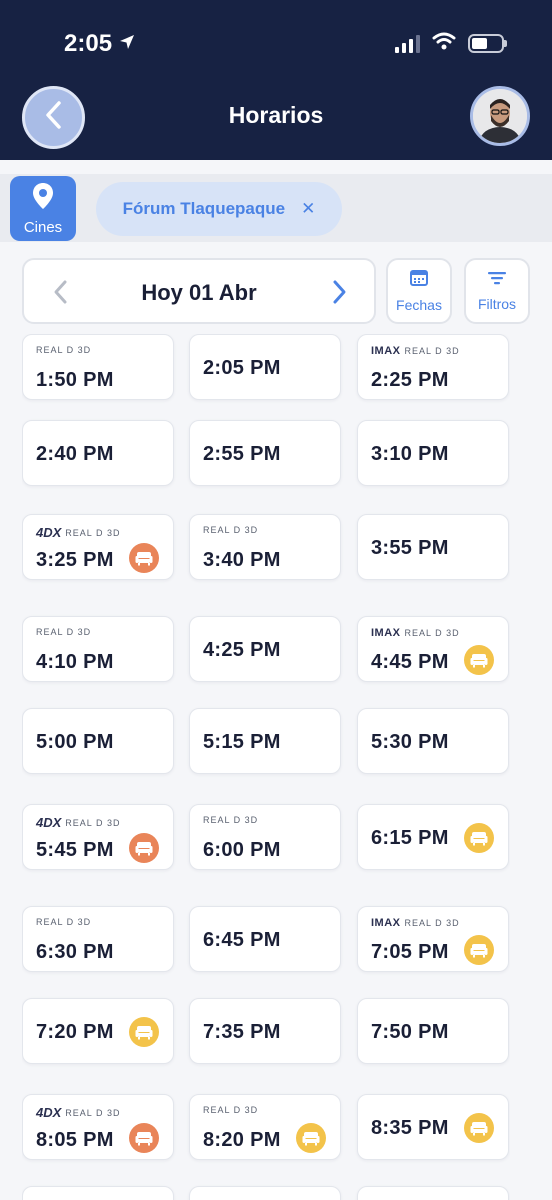  Describe the element at coordinates (98, 649) in the screenshot. I see `showtime-card: REAL D 3D 4:10 PM` at that location.